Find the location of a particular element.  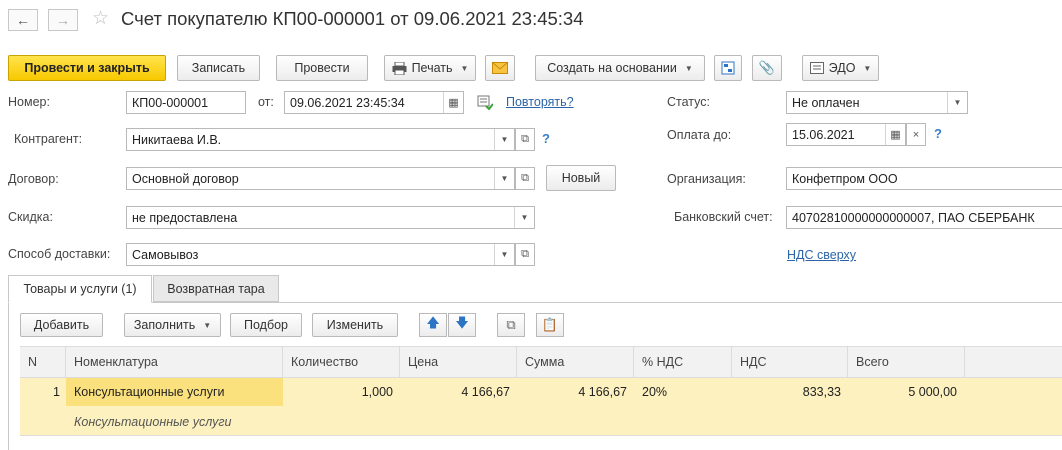

column-header-vat: НДС is located at coordinates (790, 362).